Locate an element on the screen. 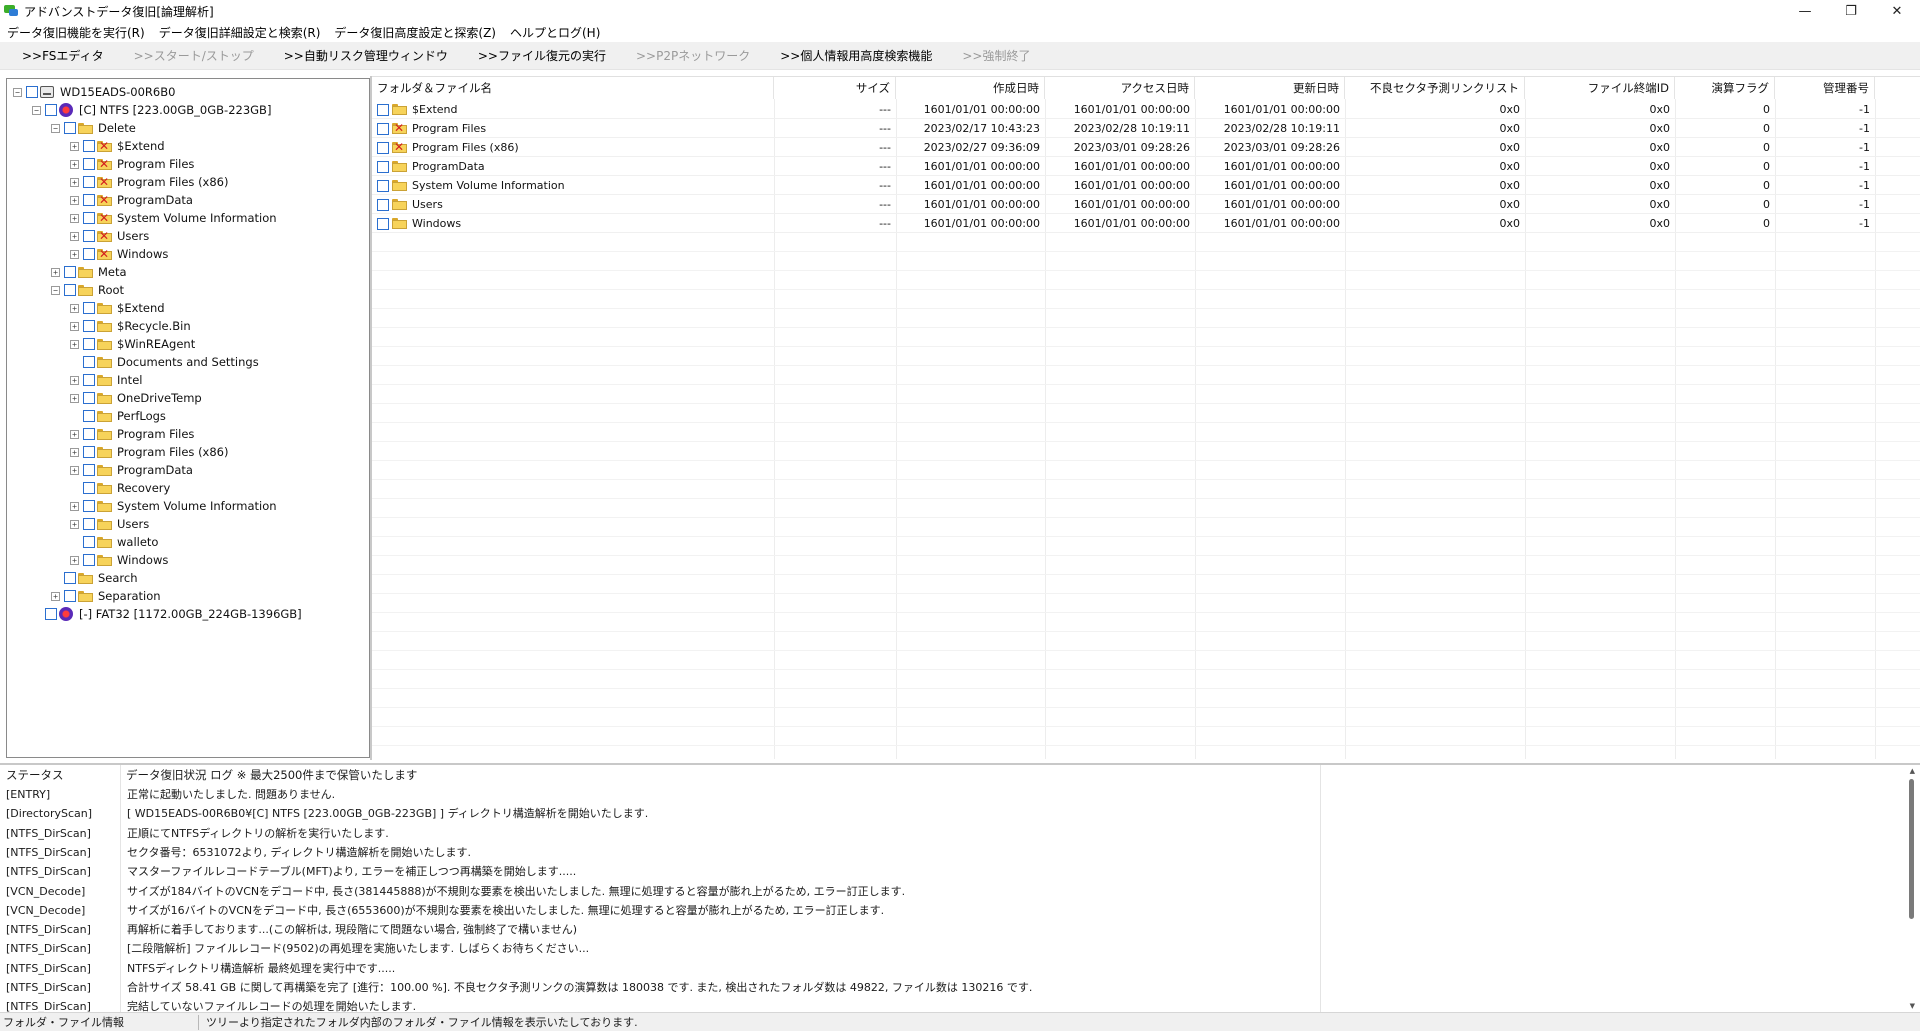 Image resolution: width=1920 pixels, height=1031 pixels. menu-recovery-detail: データ復旧詳細設定と検索(R) is located at coordinates (240, 32).